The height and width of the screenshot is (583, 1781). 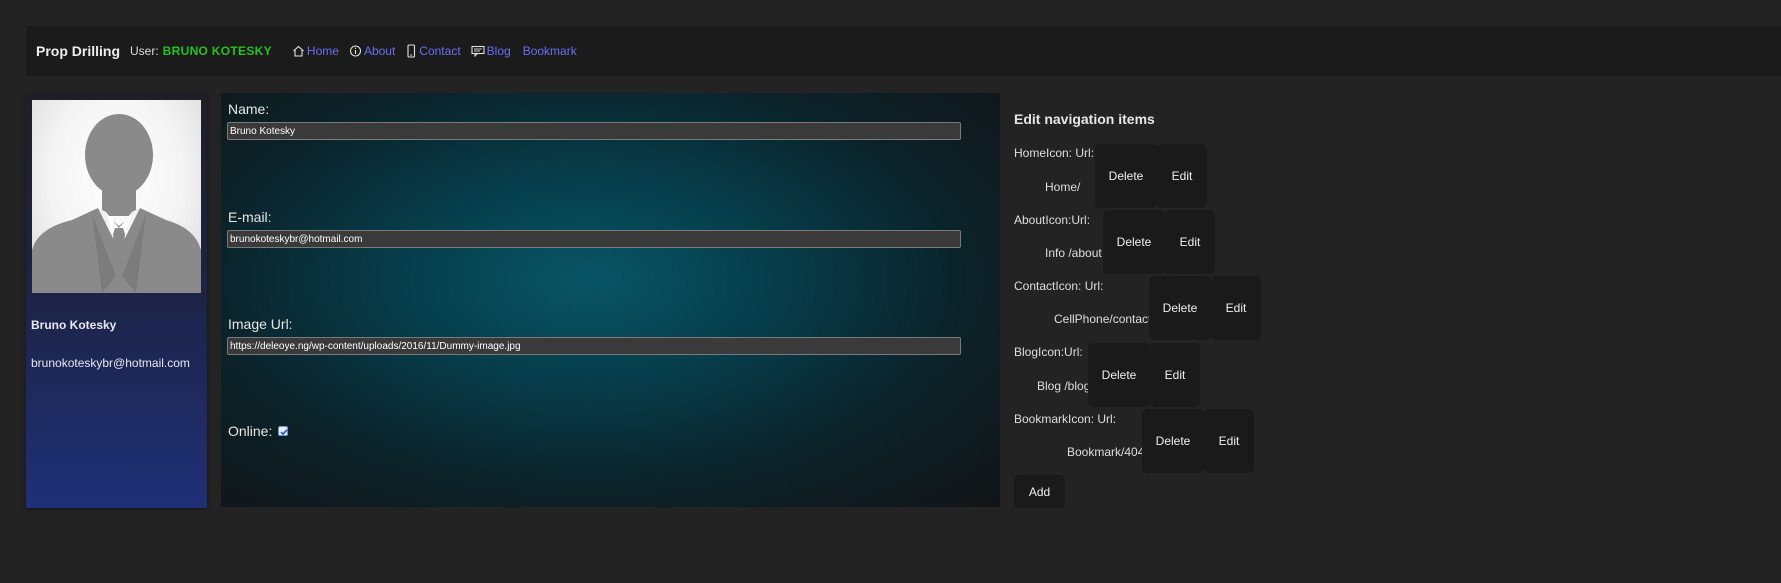 I want to click on nav-item-blog-line1: BlogIcon:Url:, so click(x=1048, y=352).